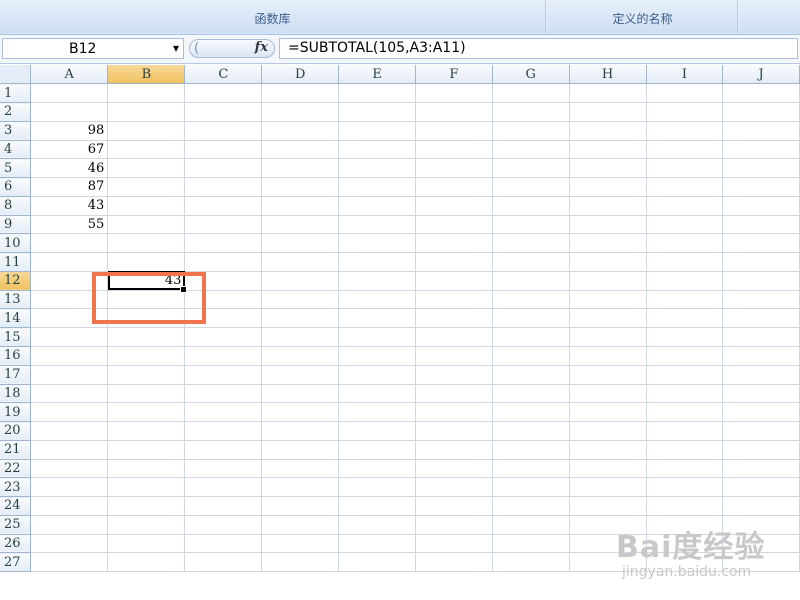  Describe the element at coordinates (761, 206) in the screenshot. I see `cell-j8` at that location.